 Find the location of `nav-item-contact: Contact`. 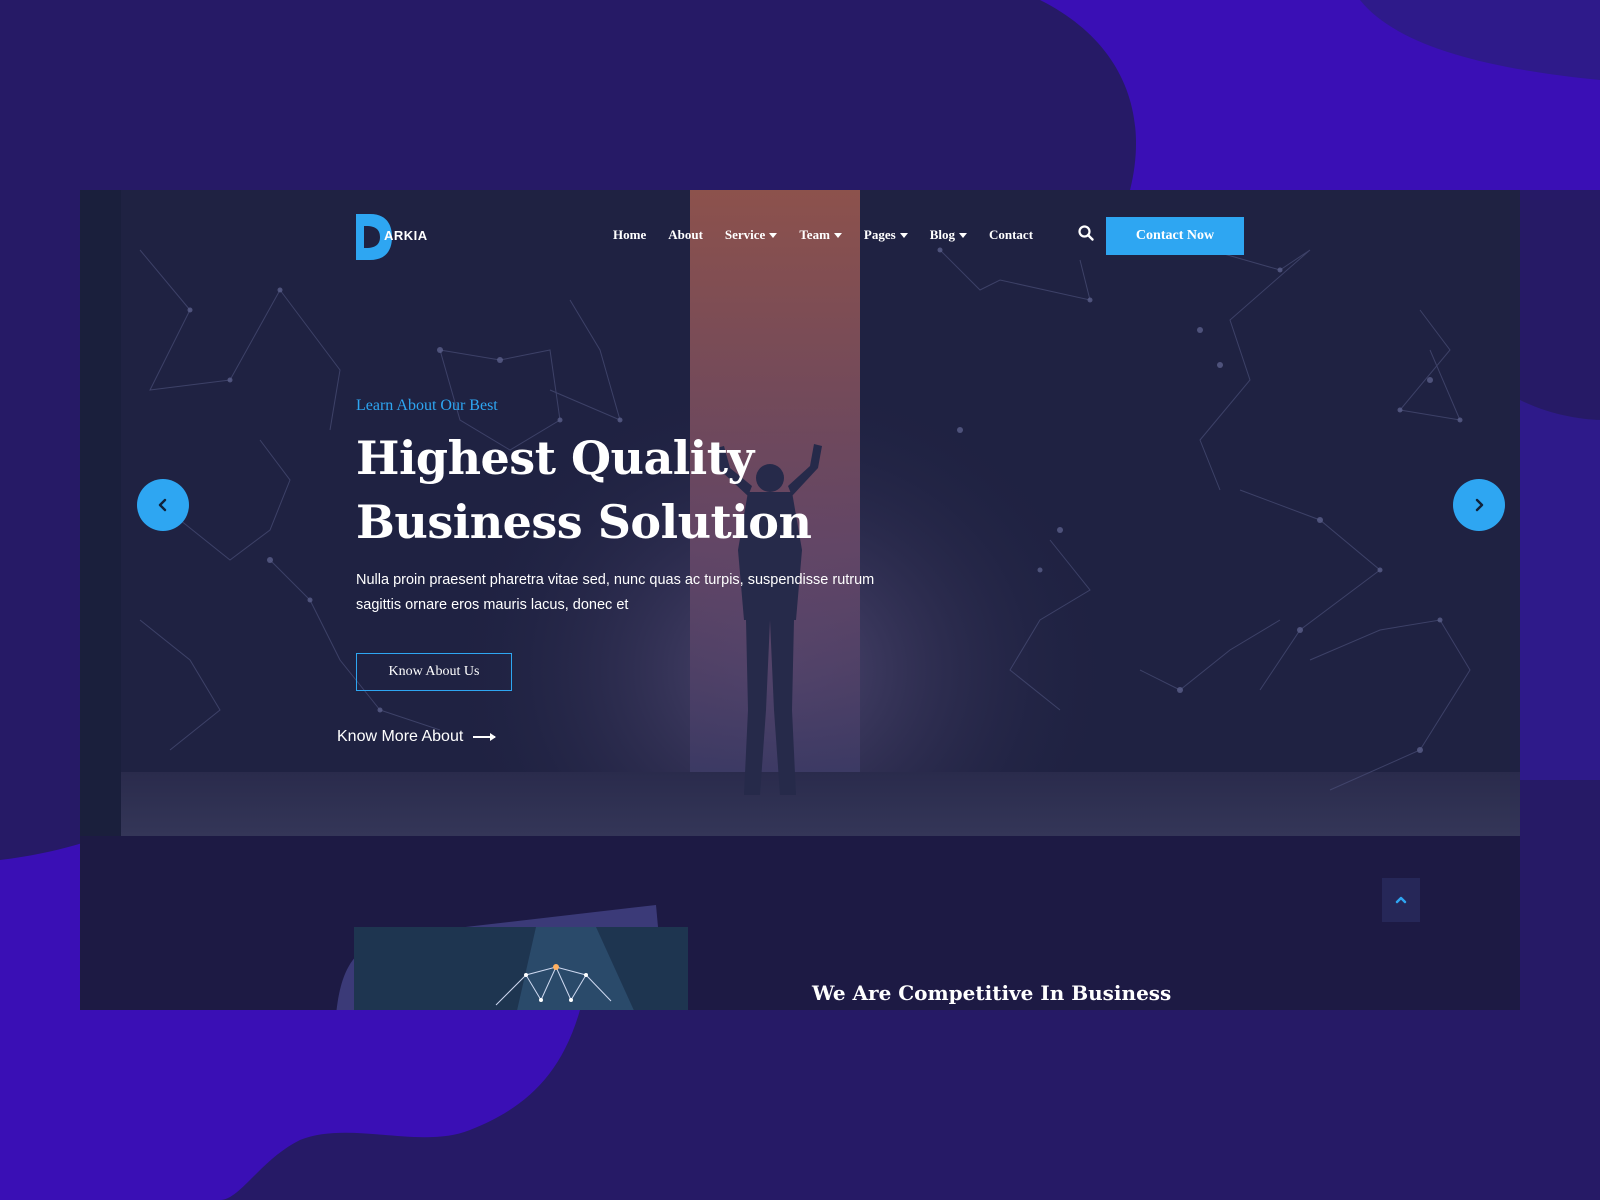

nav-item-contact: Contact is located at coordinates (1011, 235).